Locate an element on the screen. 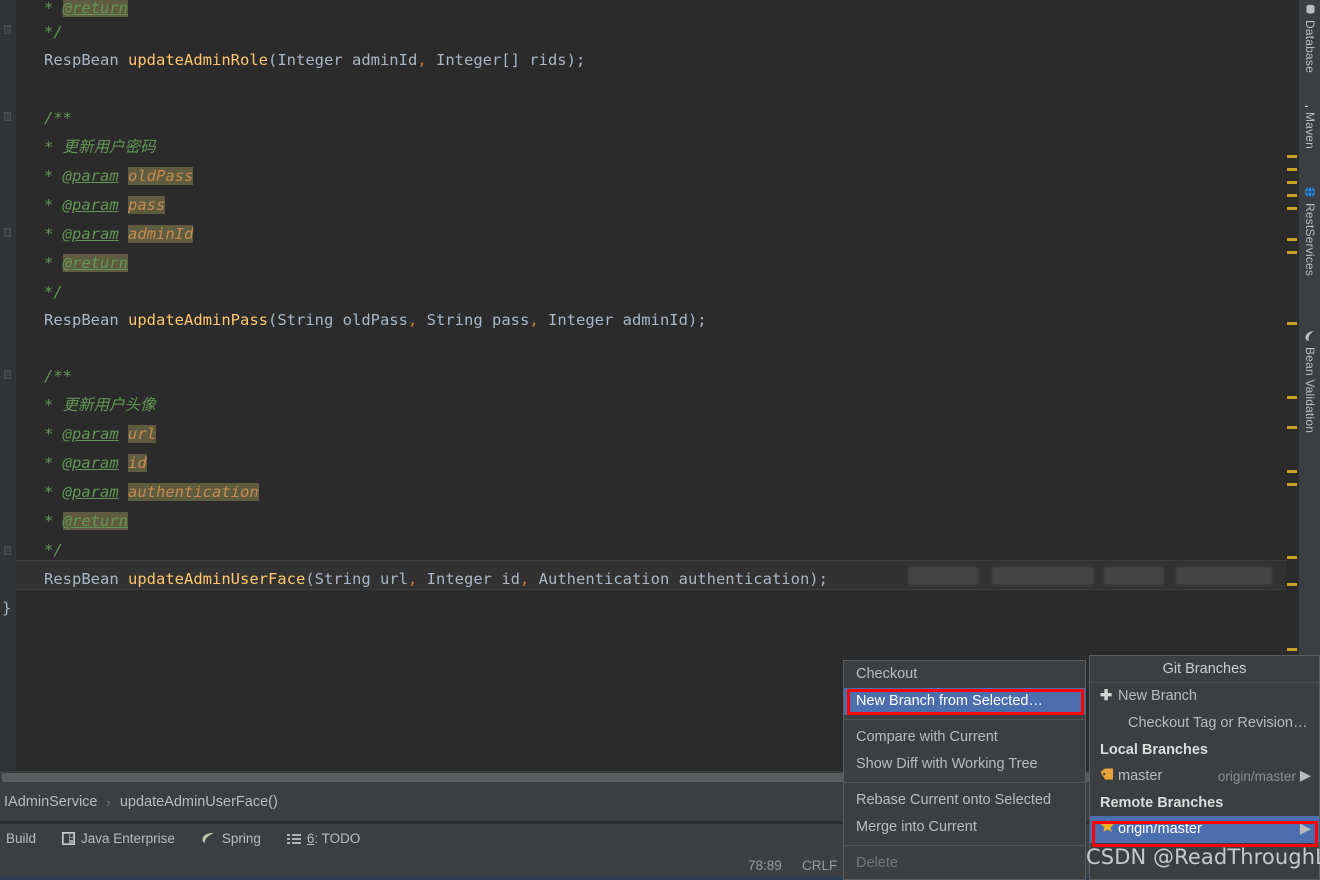 The width and height of the screenshot is (1320, 880). tool-window-spring: Spring is located at coordinates (231, 838).